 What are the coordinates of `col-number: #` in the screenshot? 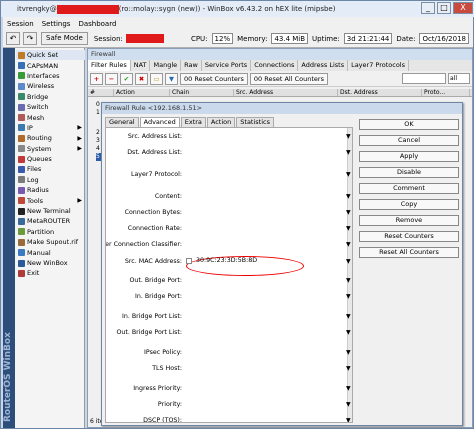 It's located at (101, 92).